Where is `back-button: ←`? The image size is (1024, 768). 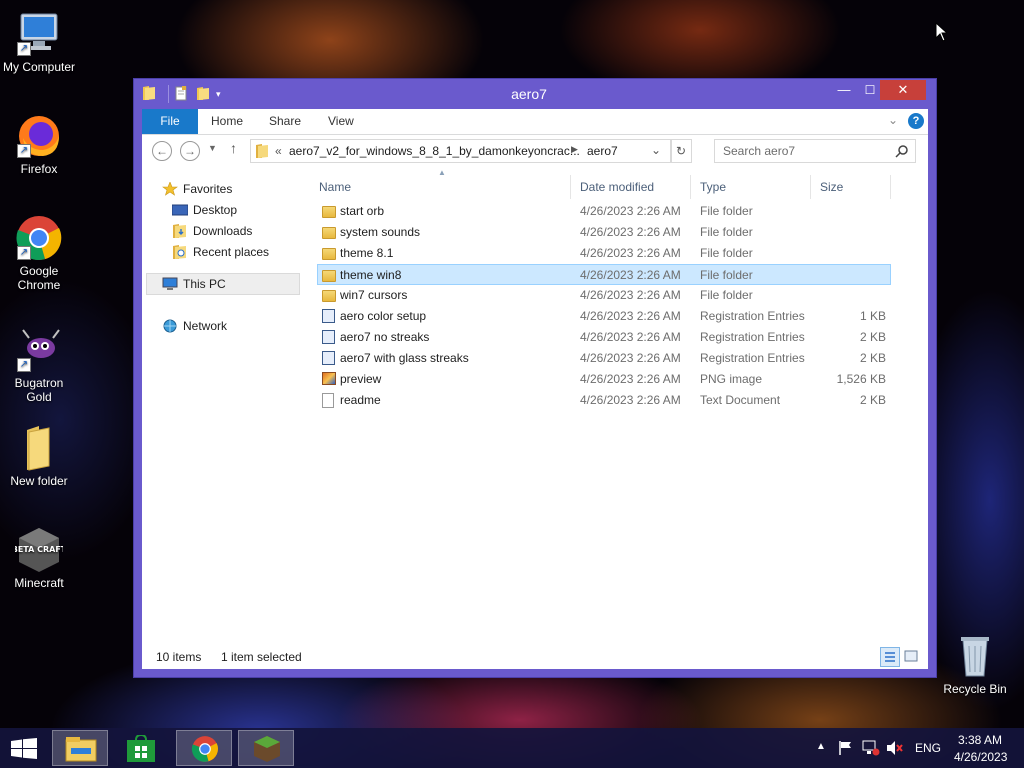 back-button: ← is located at coordinates (162, 151).